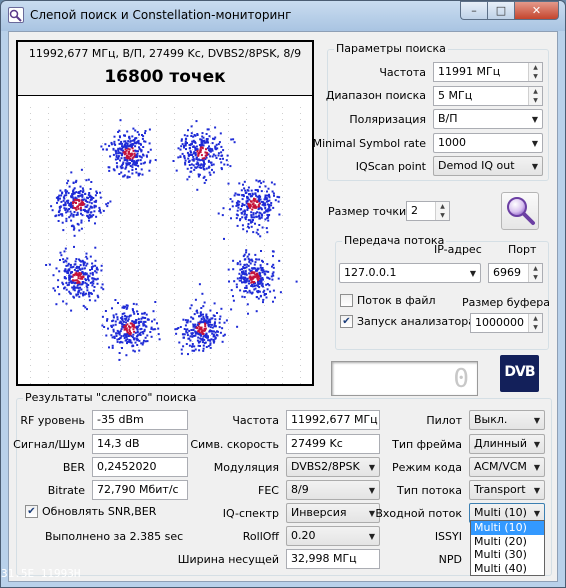 The width and height of the screenshot is (566, 588). What do you see at coordinates (520, 211) in the screenshot?
I see `magnifier-scan-icon` at bounding box center [520, 211].